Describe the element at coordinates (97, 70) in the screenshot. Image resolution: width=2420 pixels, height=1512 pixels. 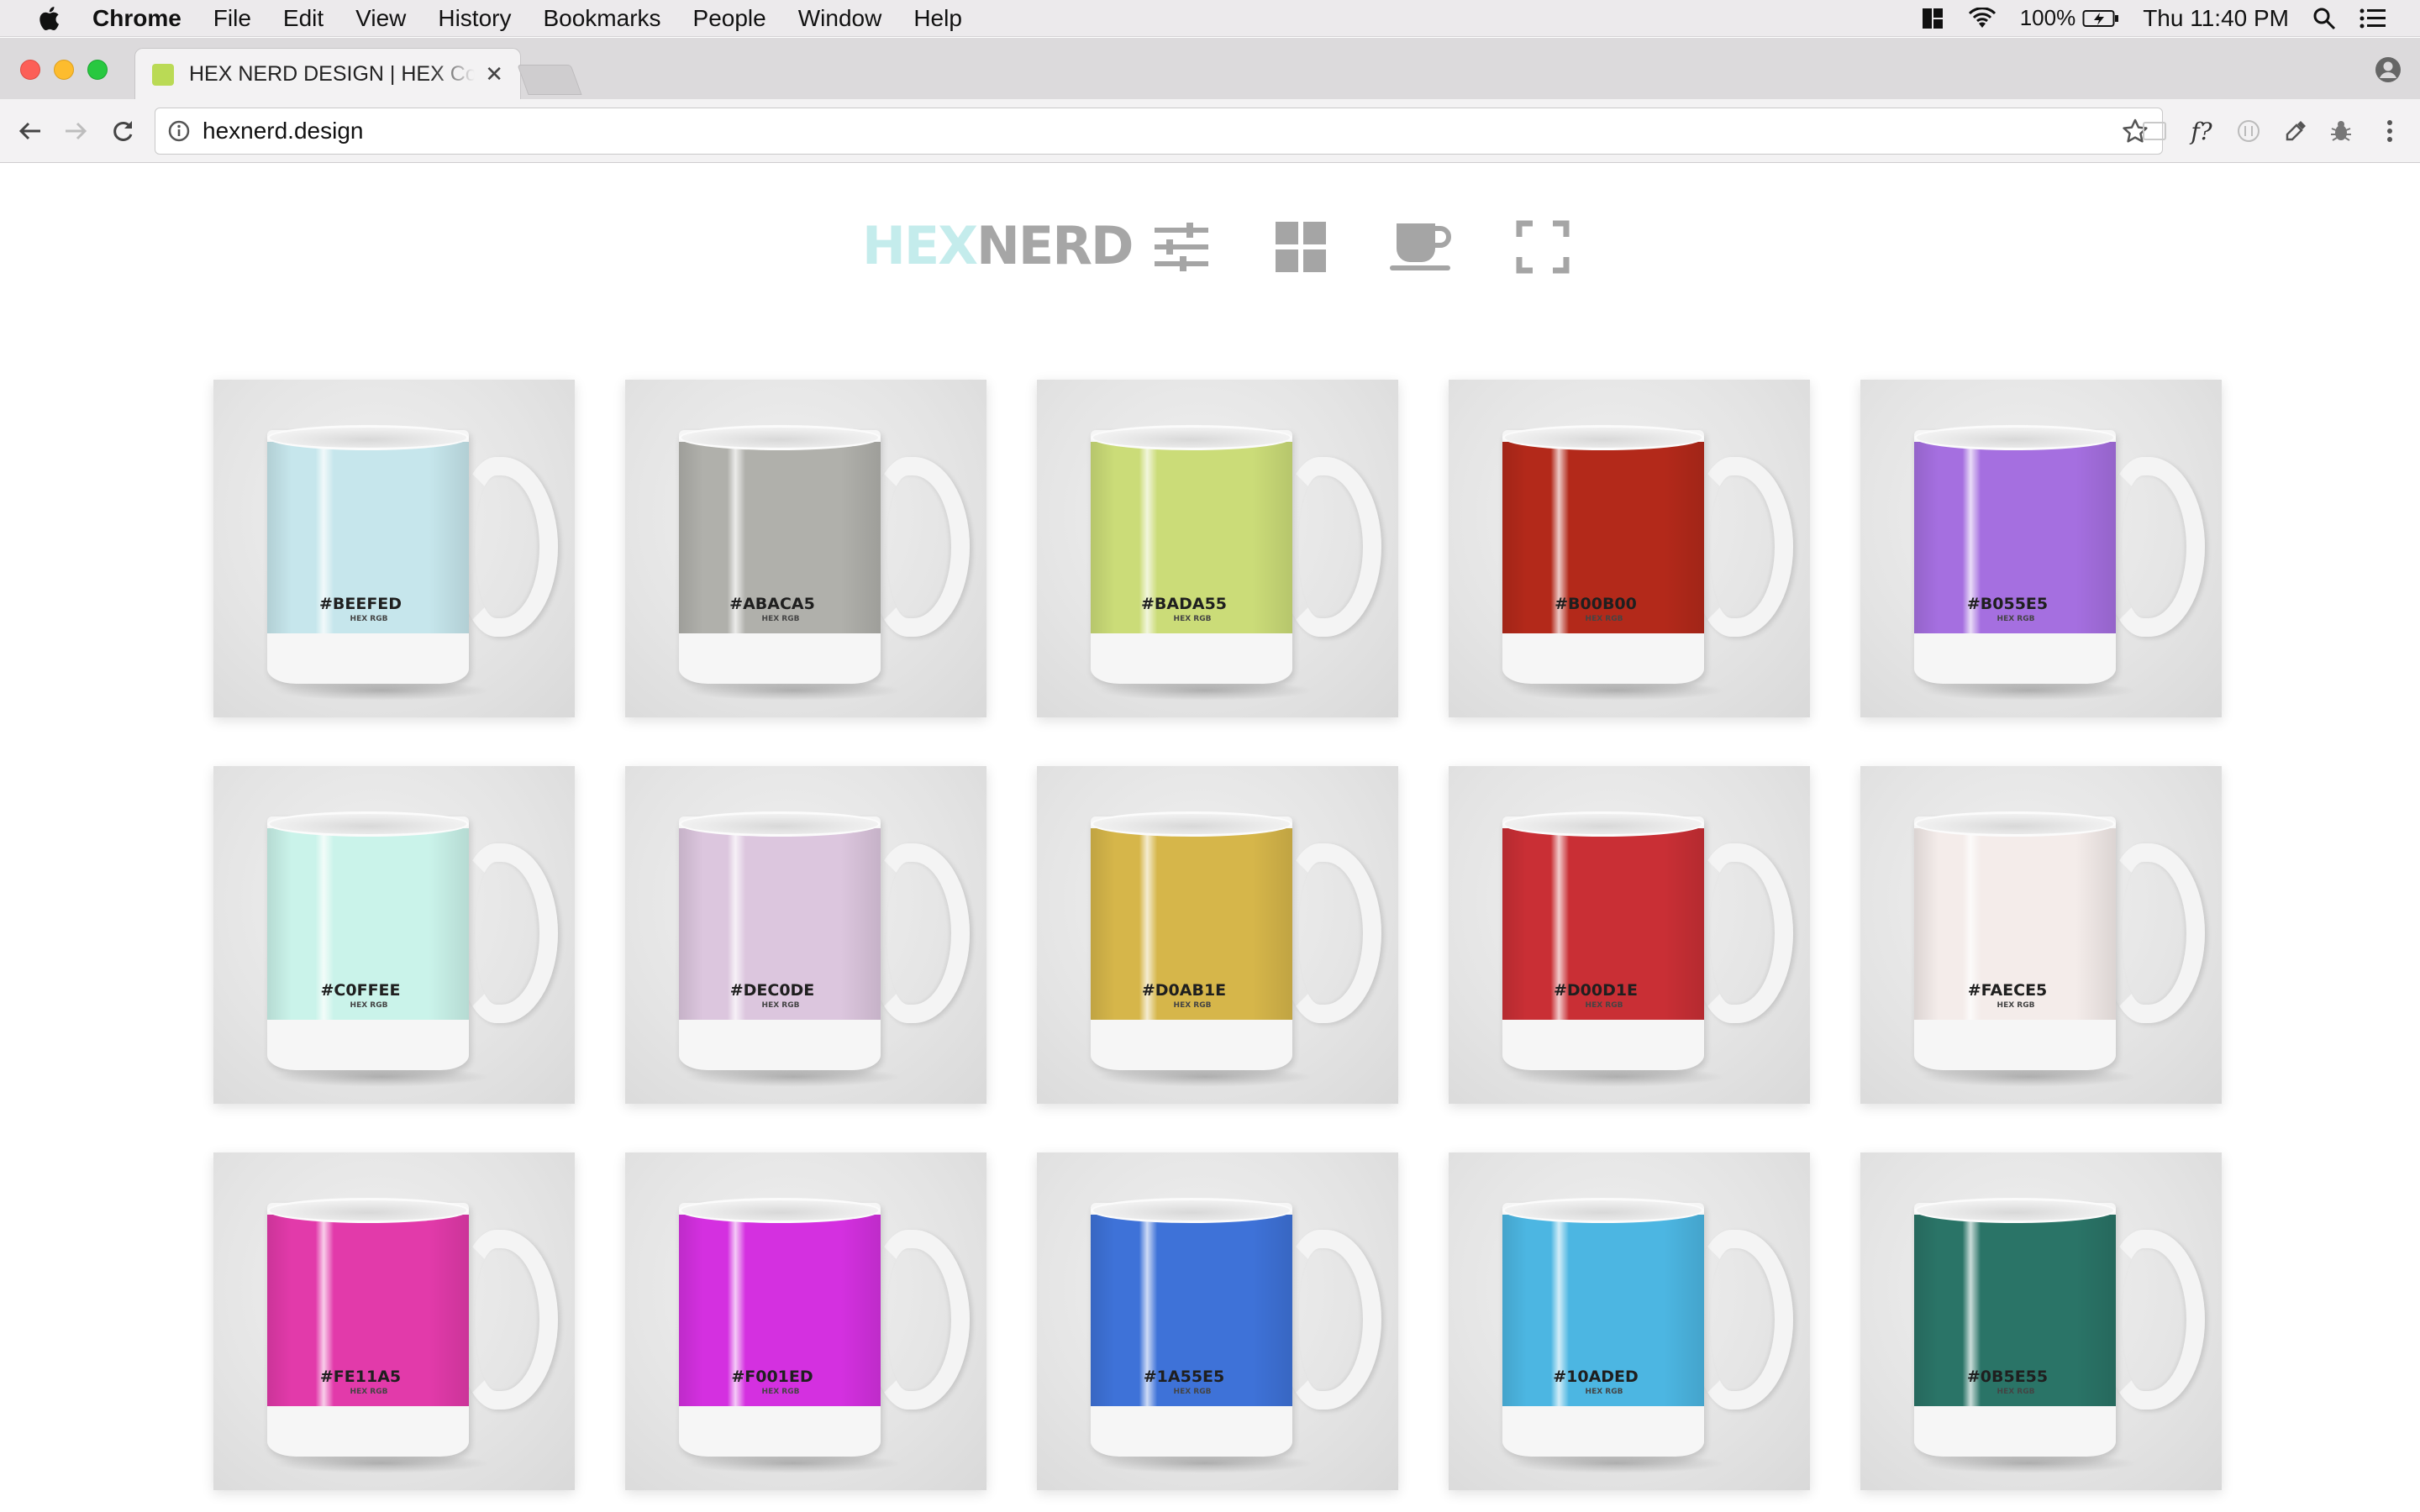
I see `fullscreen-window-button` at that location.